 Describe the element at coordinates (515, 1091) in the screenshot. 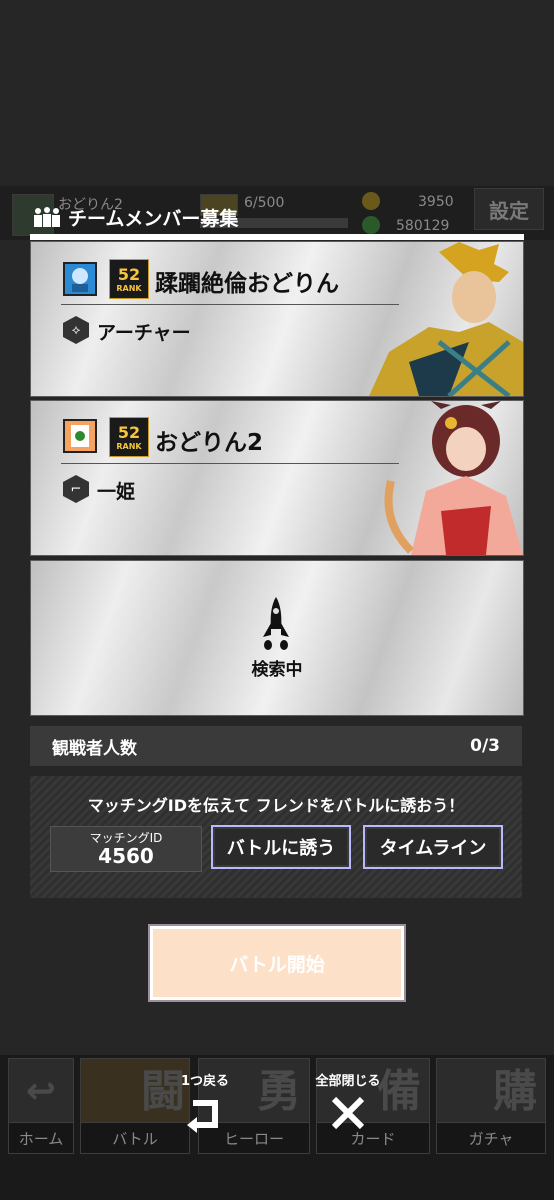

I see `gacha-icon: 購` at that location.